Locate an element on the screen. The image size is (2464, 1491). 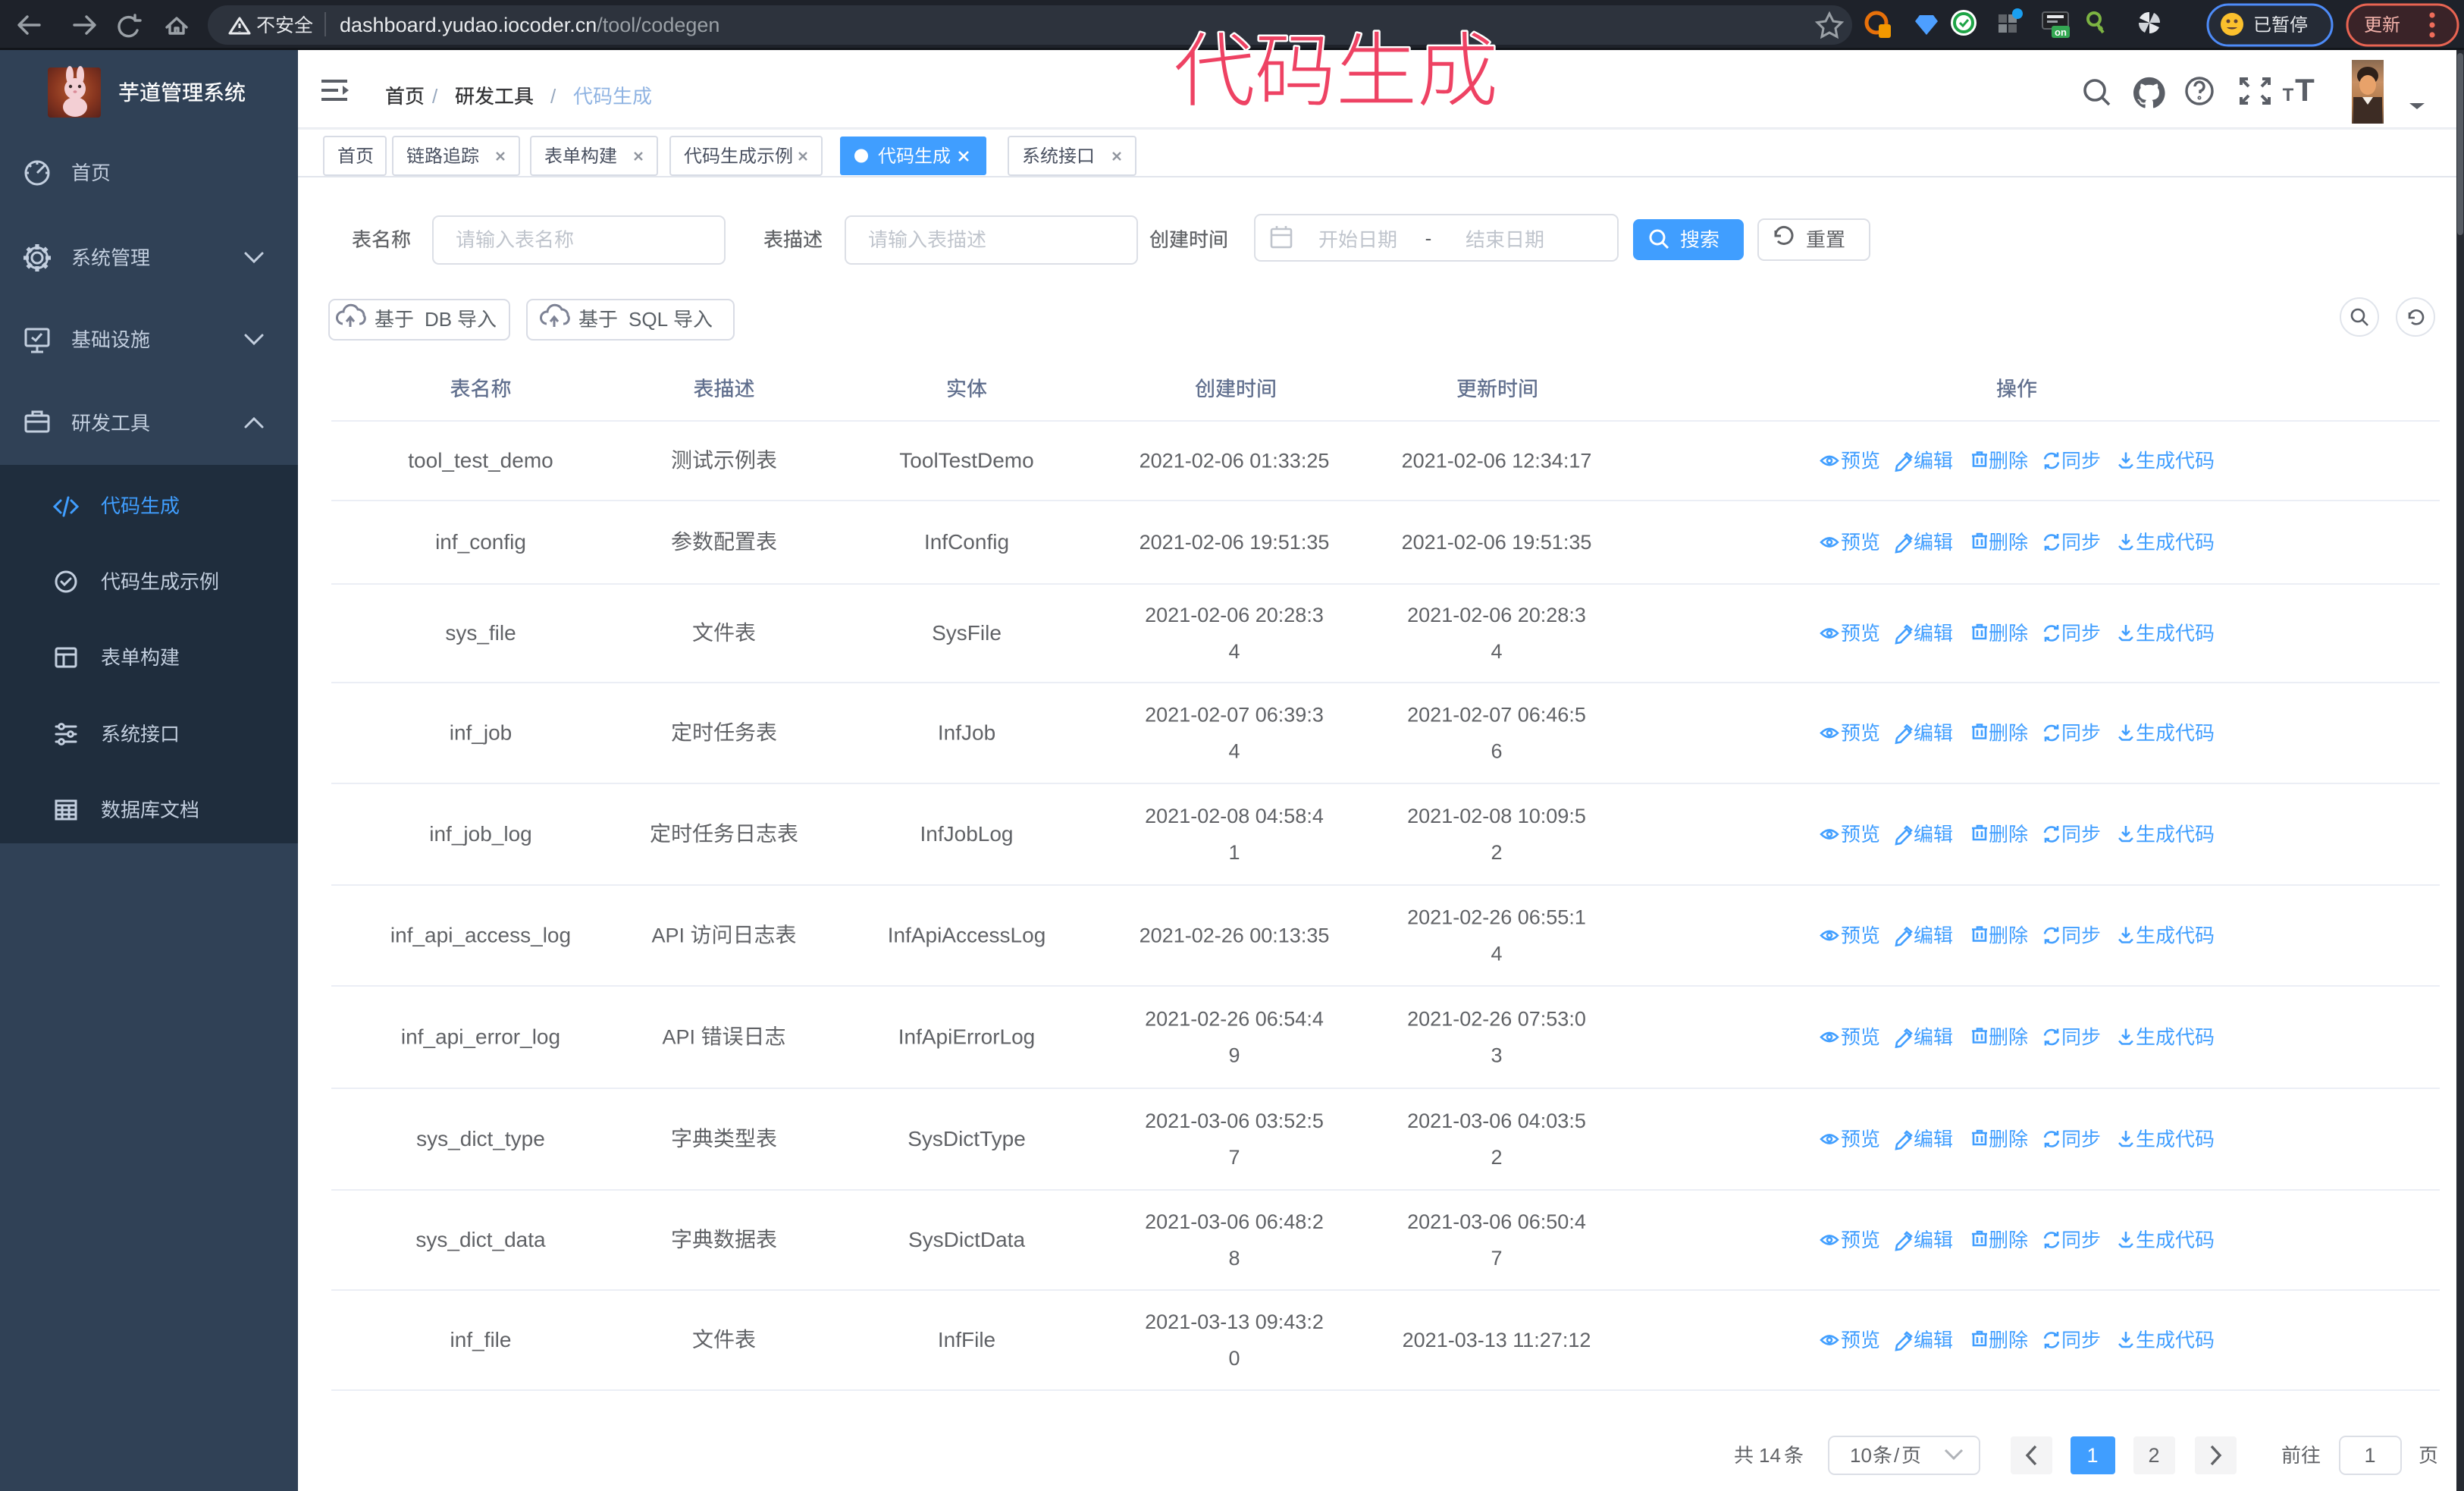
svg-text: 2021-02-26 06:55:1 is located at coordinates (1496, 917).